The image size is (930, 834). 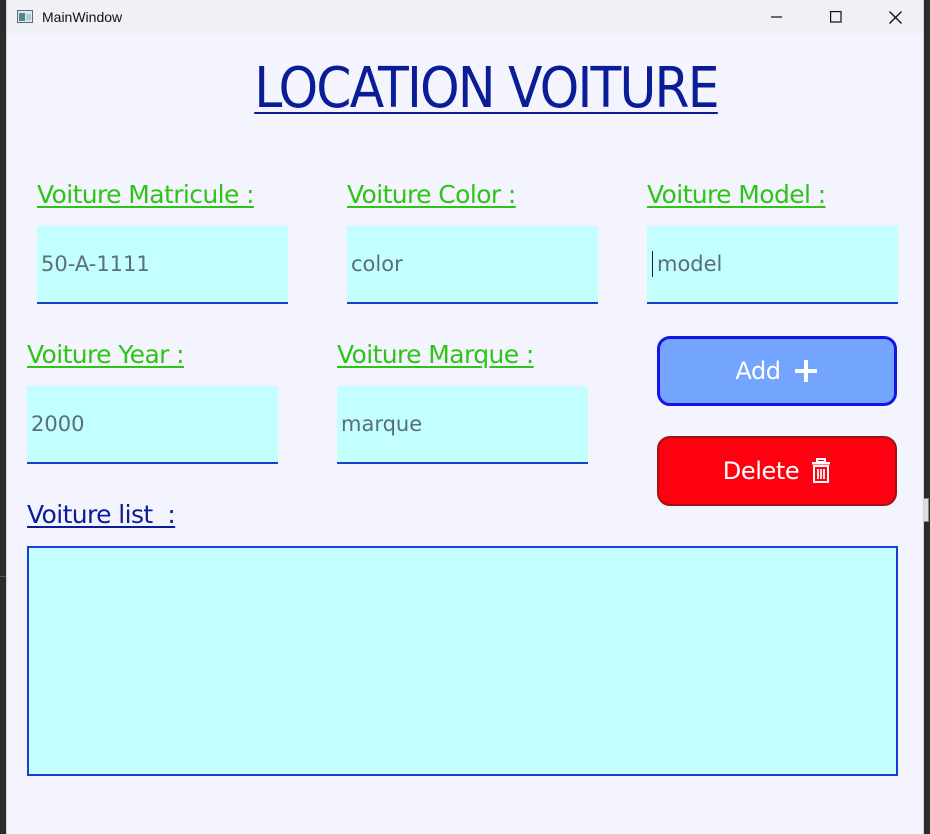 What do you see at coordinates (652, 264) in the screenshot?
I see `text-cursor` at bounding box center [652, 264].